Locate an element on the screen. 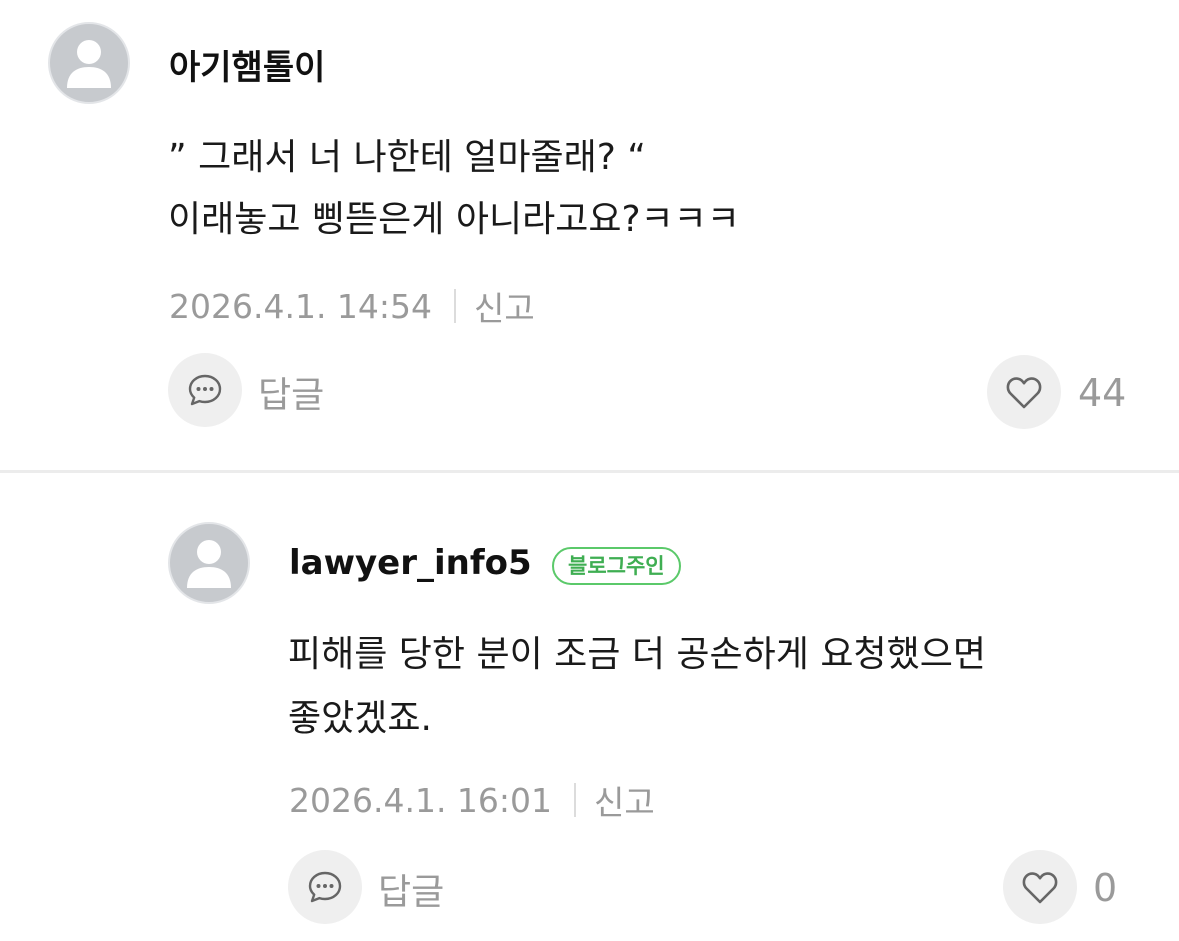 Image resolution: width=1179 pixels, height=941 pixels. blog-owner-badge: 블로그주인 is located at coordinates (616, 566).